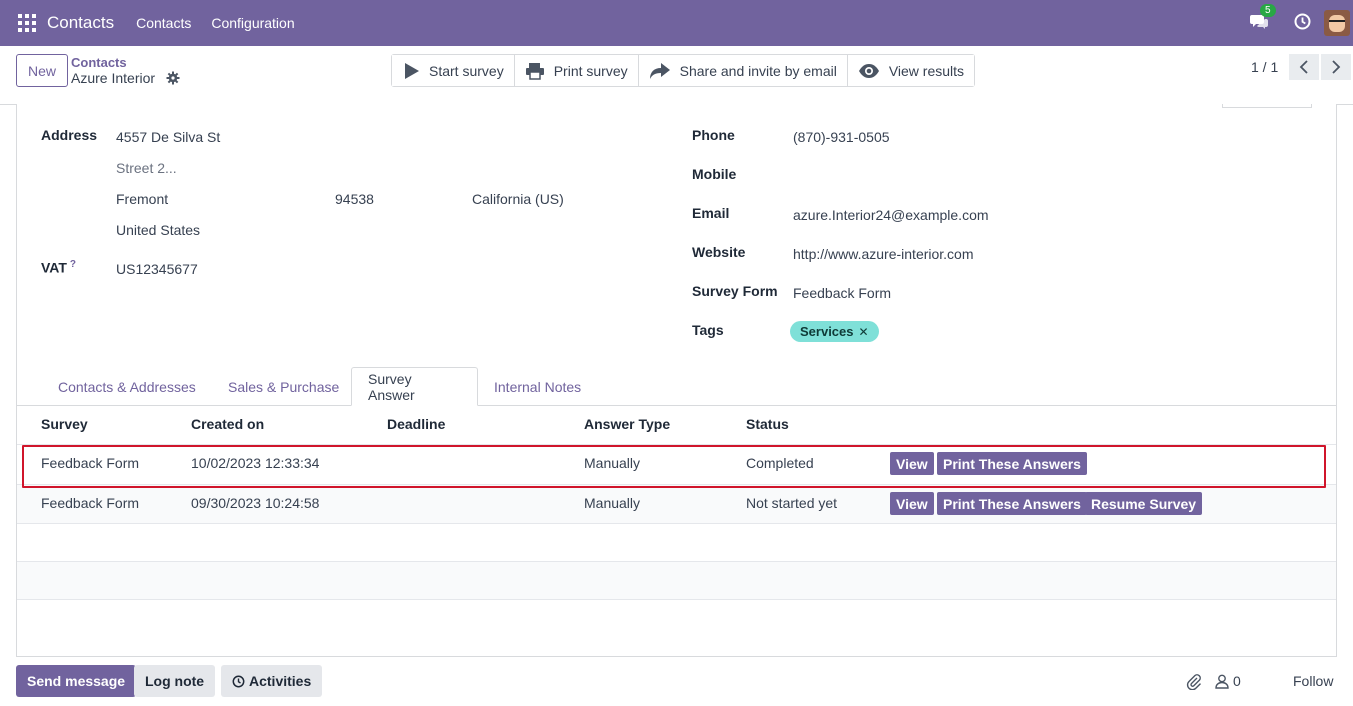 The image size is (1353, 706). Describe the element at coordinates (416, 424) in the screenshot. I see `column-deadline: Deadline` at that location.